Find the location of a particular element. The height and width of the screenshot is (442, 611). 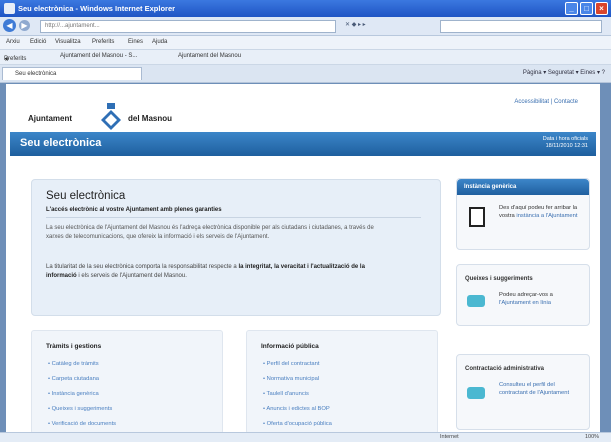

address-actions: ✕ ◆ ▸ ▸ is located at coordinates (355, 24).